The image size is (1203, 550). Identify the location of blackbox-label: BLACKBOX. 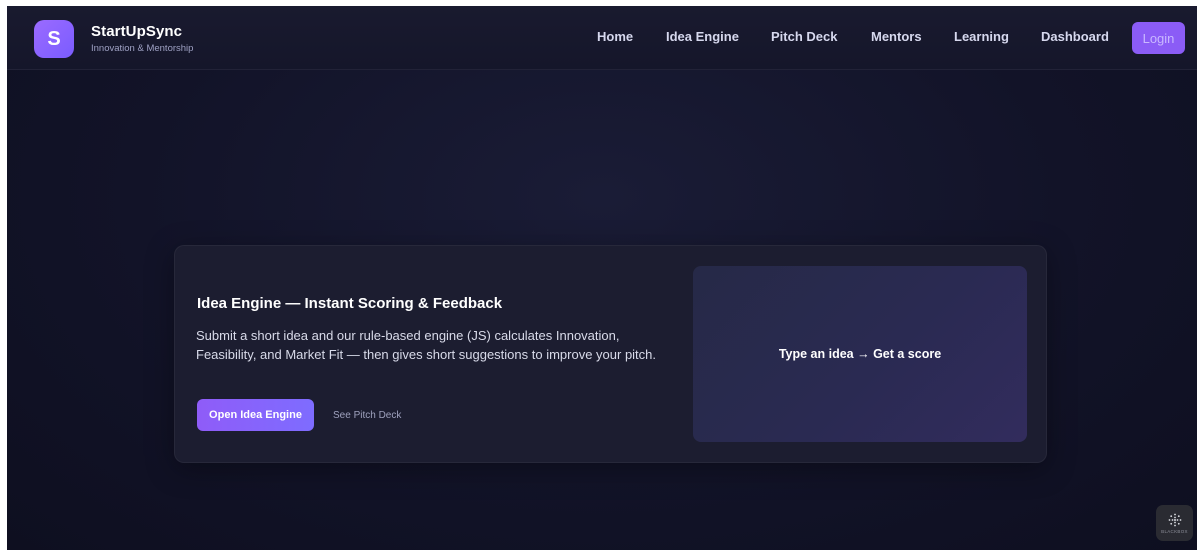
(1174, 531).